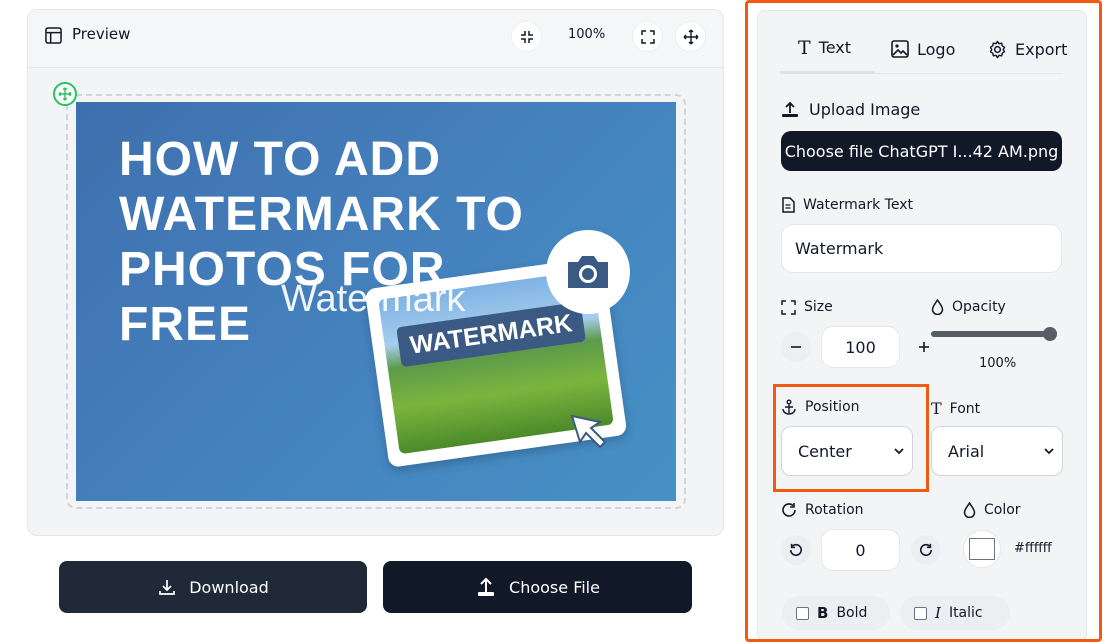 The image size is (1107, 642). Describe the element at coordinates (802, 613) in the screenshot. I see `bold-checkbox` at that location.